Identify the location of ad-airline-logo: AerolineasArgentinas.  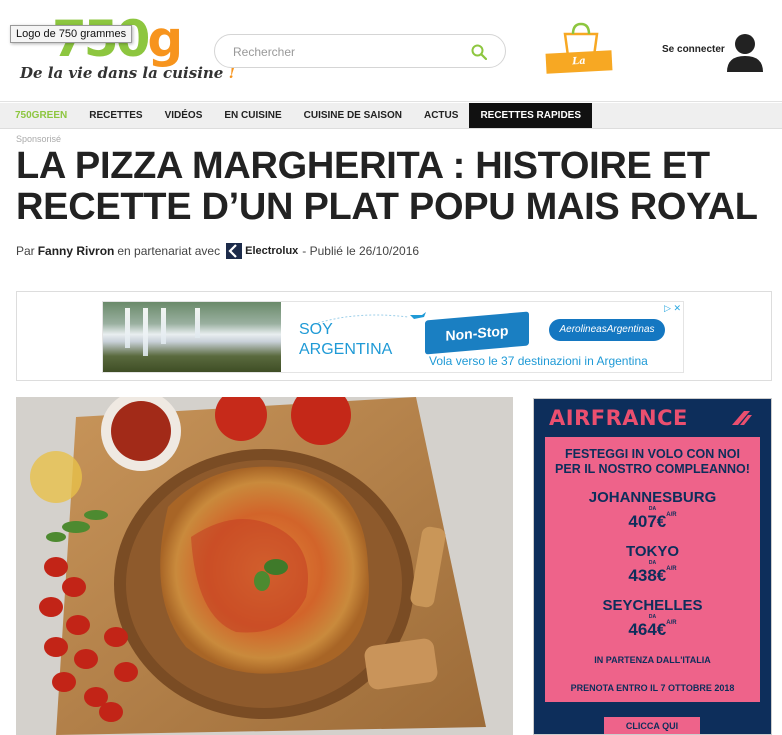
(607, 330).